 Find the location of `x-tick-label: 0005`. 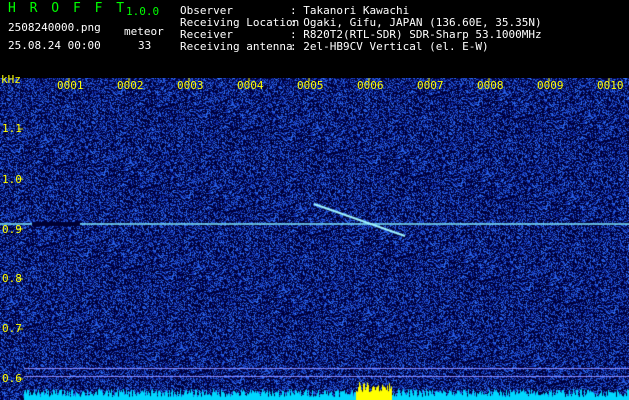

x-tick-label: 0005 is located at coordinates (310, 85).